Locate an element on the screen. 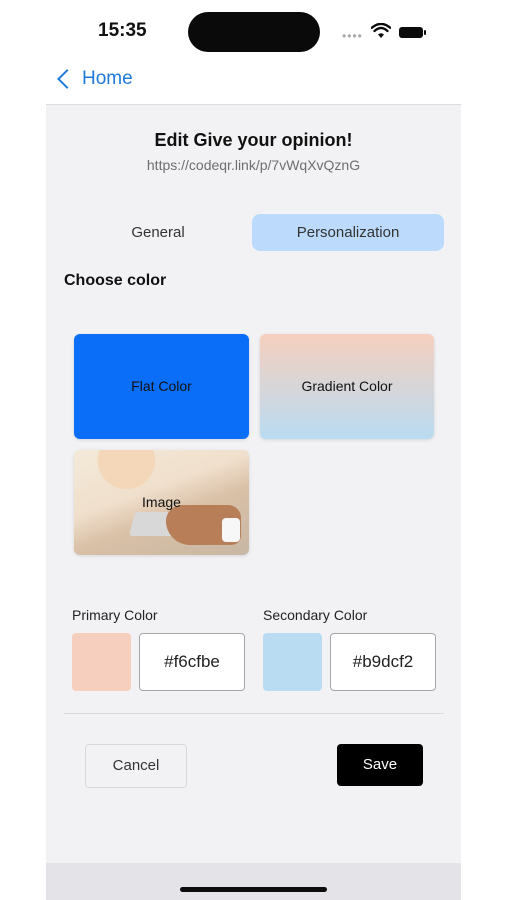 Image resolution: width=507 pixels, height=900 pixels. back-label: Home is located at coordinates (107, 78).